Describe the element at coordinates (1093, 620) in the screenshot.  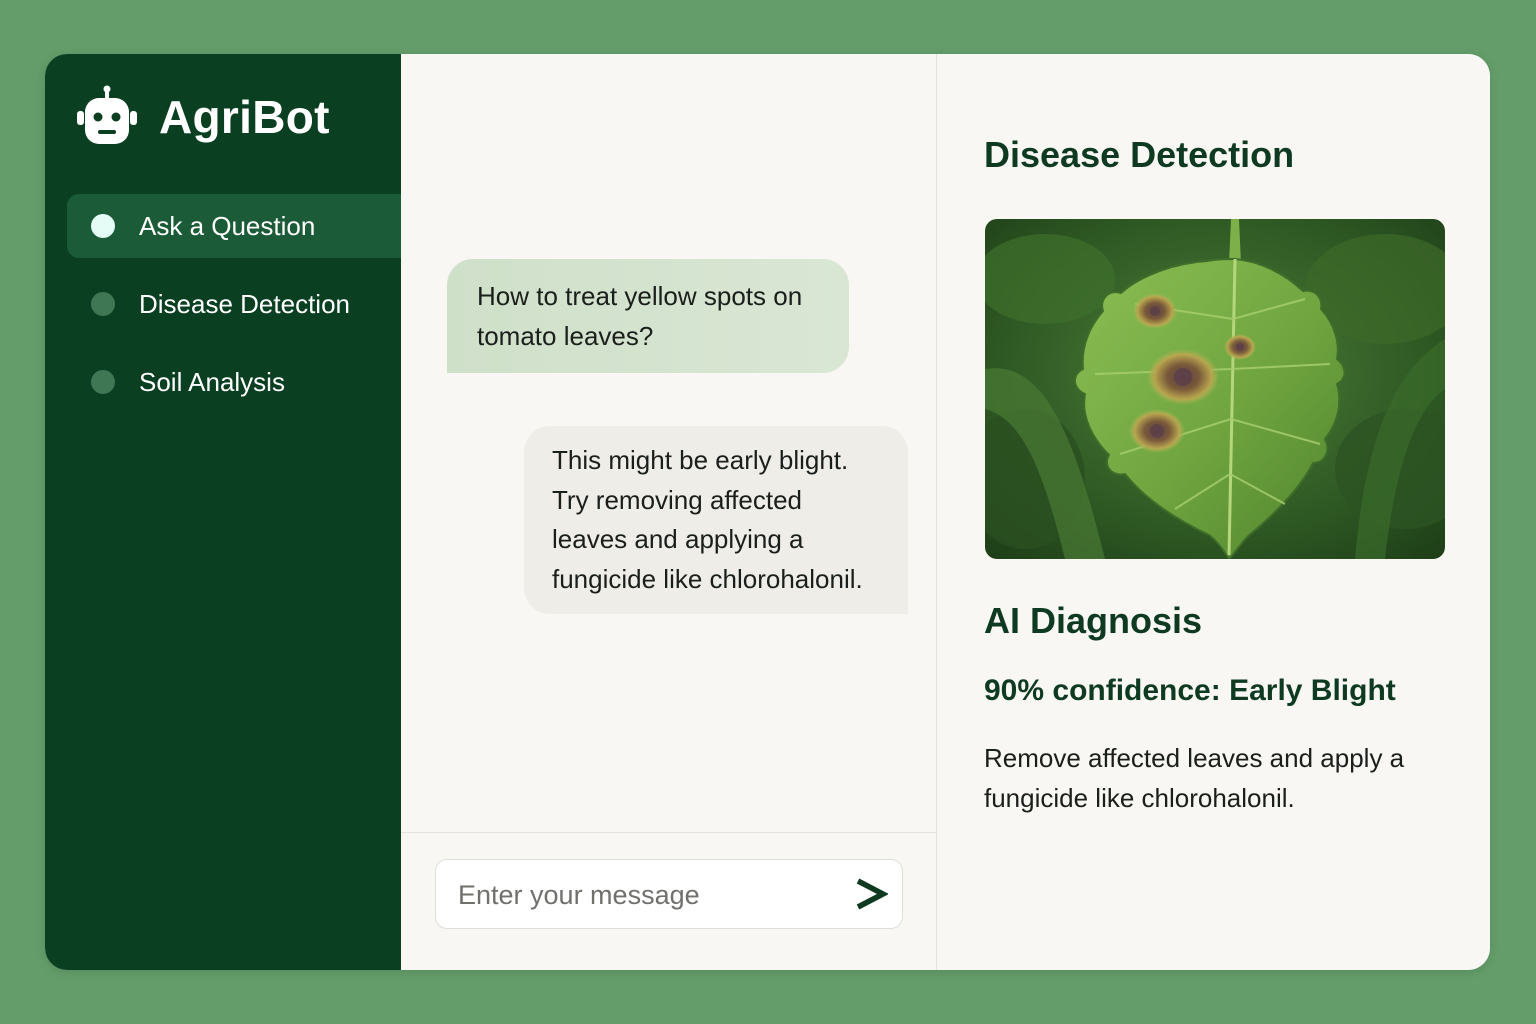
I see `diagnosis-title: AI Diagnosis` at that location.